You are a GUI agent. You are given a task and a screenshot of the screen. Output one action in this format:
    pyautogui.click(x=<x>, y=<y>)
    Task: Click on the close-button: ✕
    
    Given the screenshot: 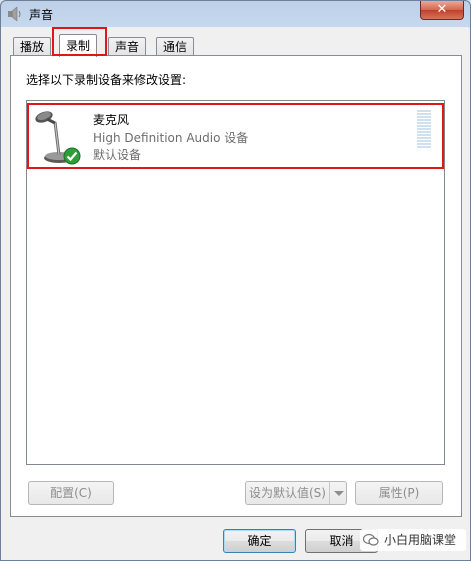 What is the action you would take?
    pyautogui.click(x=442, y=10)
    